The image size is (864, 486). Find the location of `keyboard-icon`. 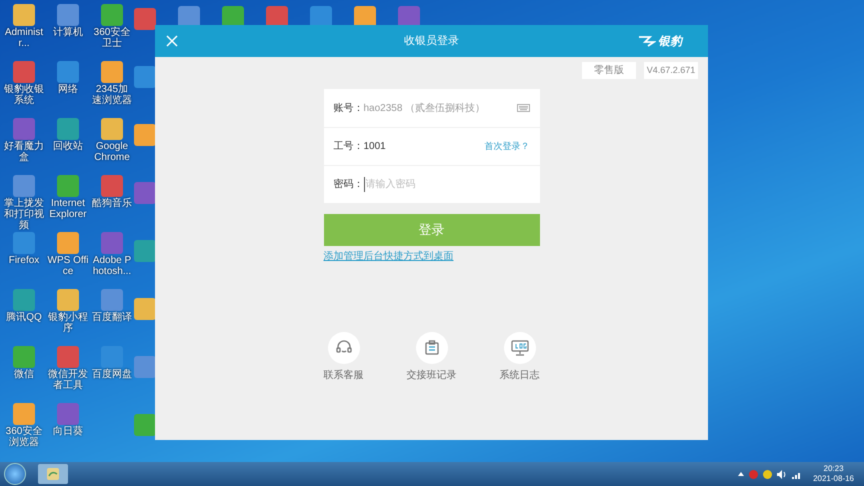

keyboard-icon is located at coordinates (523, 108).